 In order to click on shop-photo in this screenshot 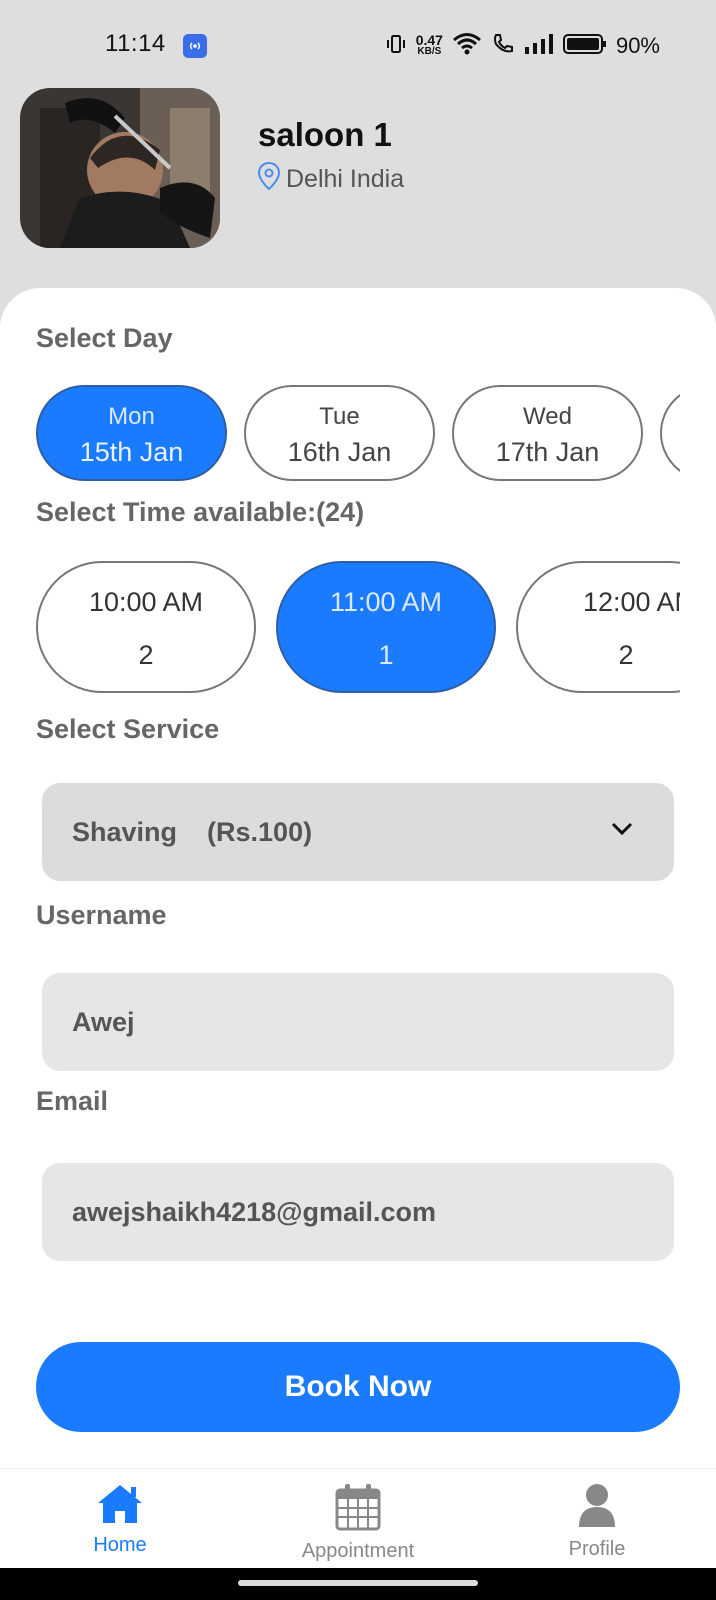, I will do `click(120, 168)`.